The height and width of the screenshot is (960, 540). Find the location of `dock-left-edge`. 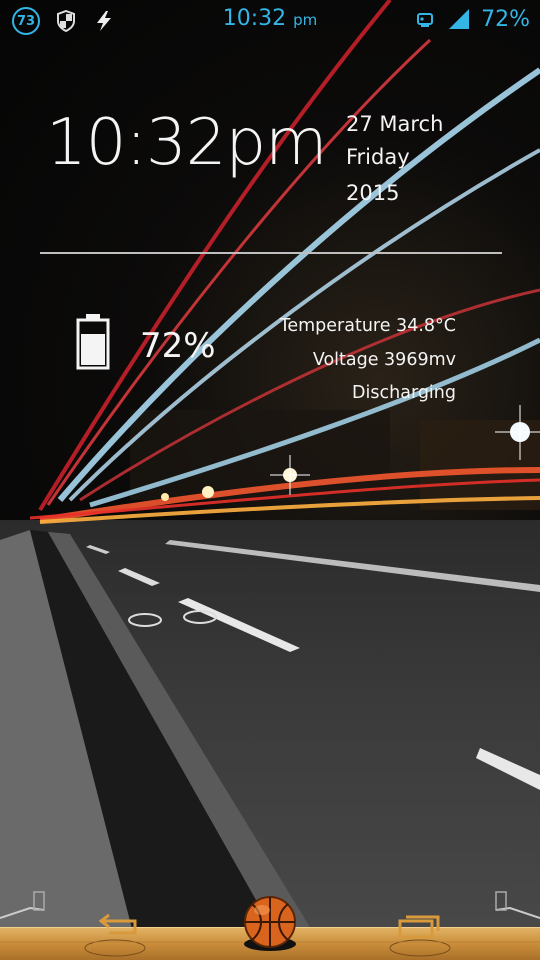

dock-left-edge is located at coordinates (25, 908).